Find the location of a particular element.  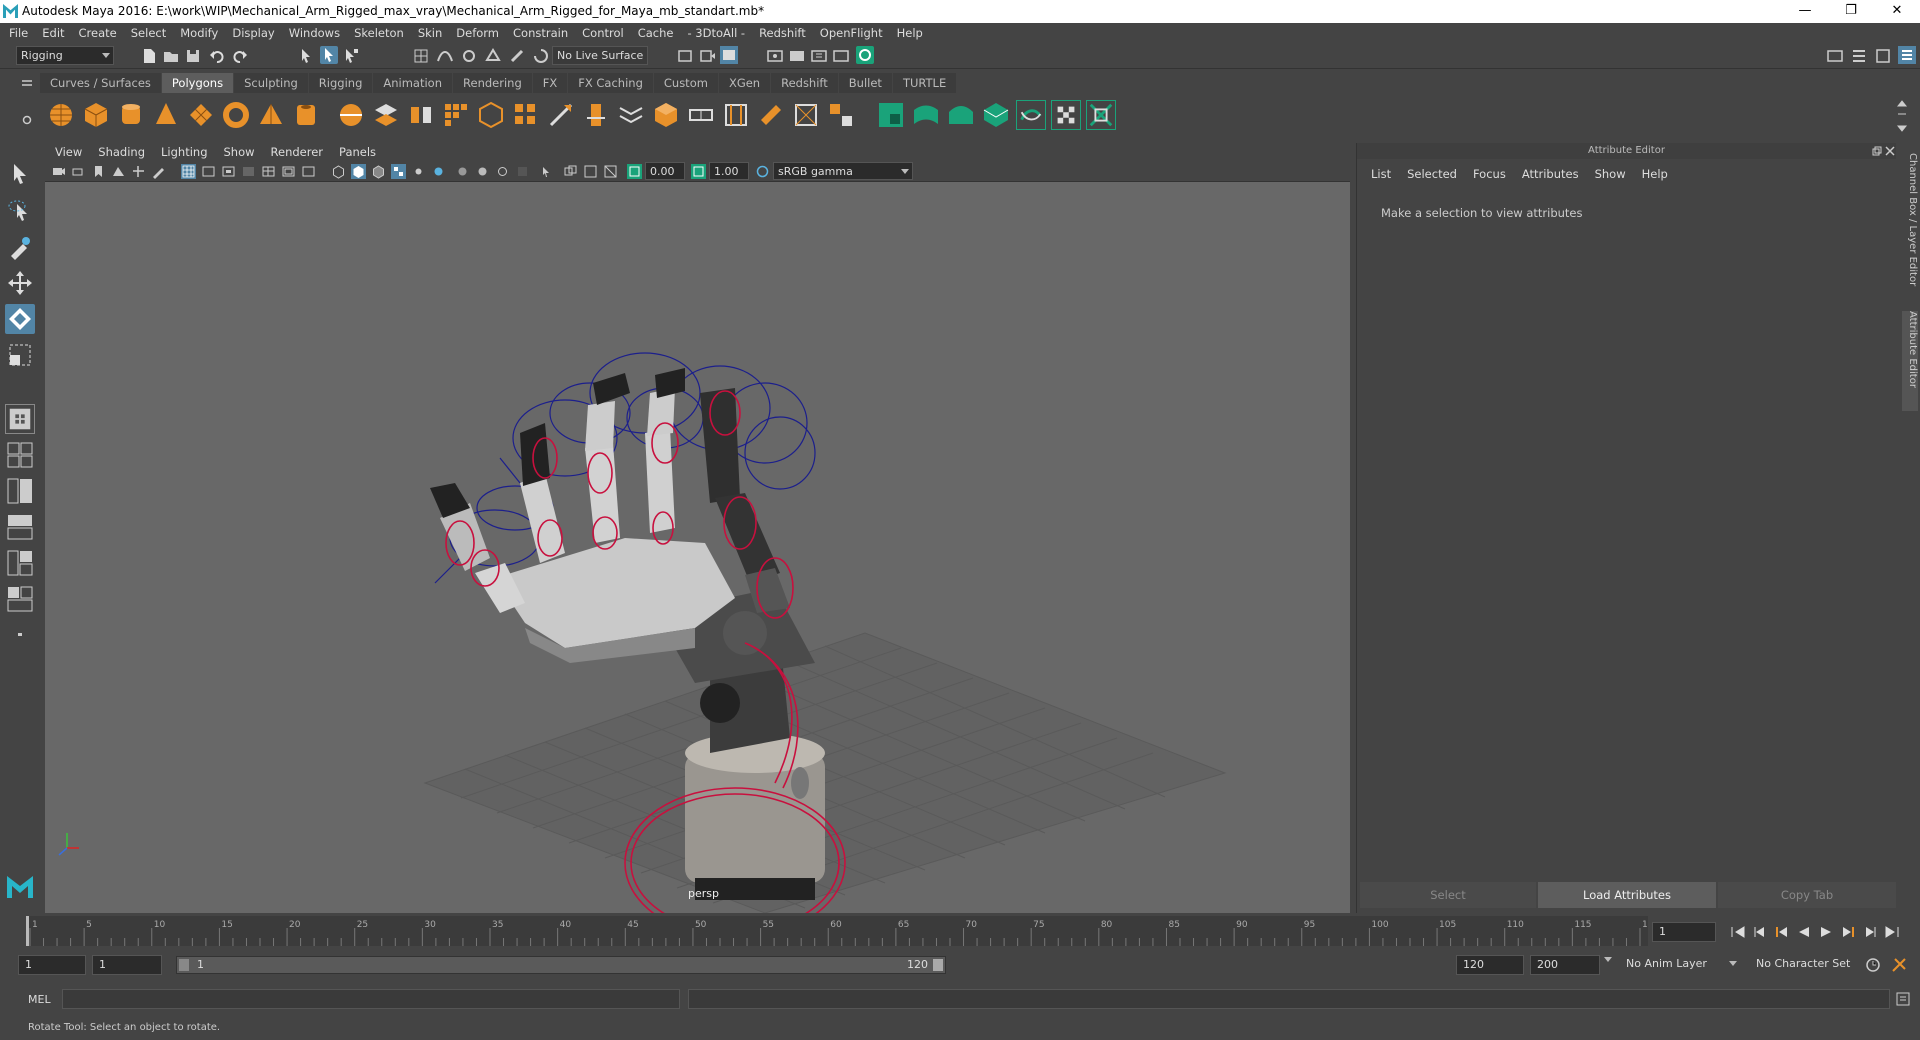

wireframe-icon is located at coordinates (338, 171).